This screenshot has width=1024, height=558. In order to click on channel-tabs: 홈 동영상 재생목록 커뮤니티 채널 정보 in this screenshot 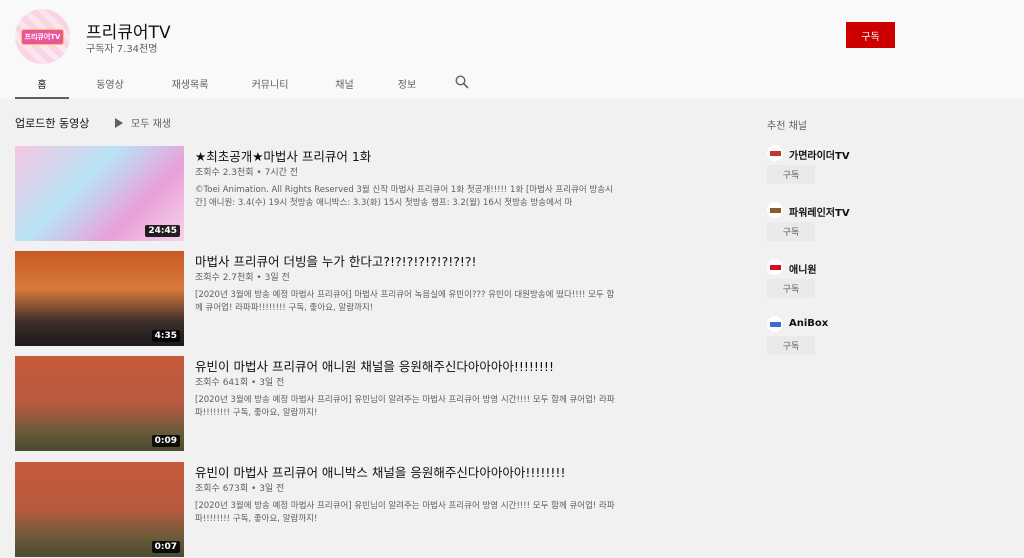, I will do `click(226, 83)`.